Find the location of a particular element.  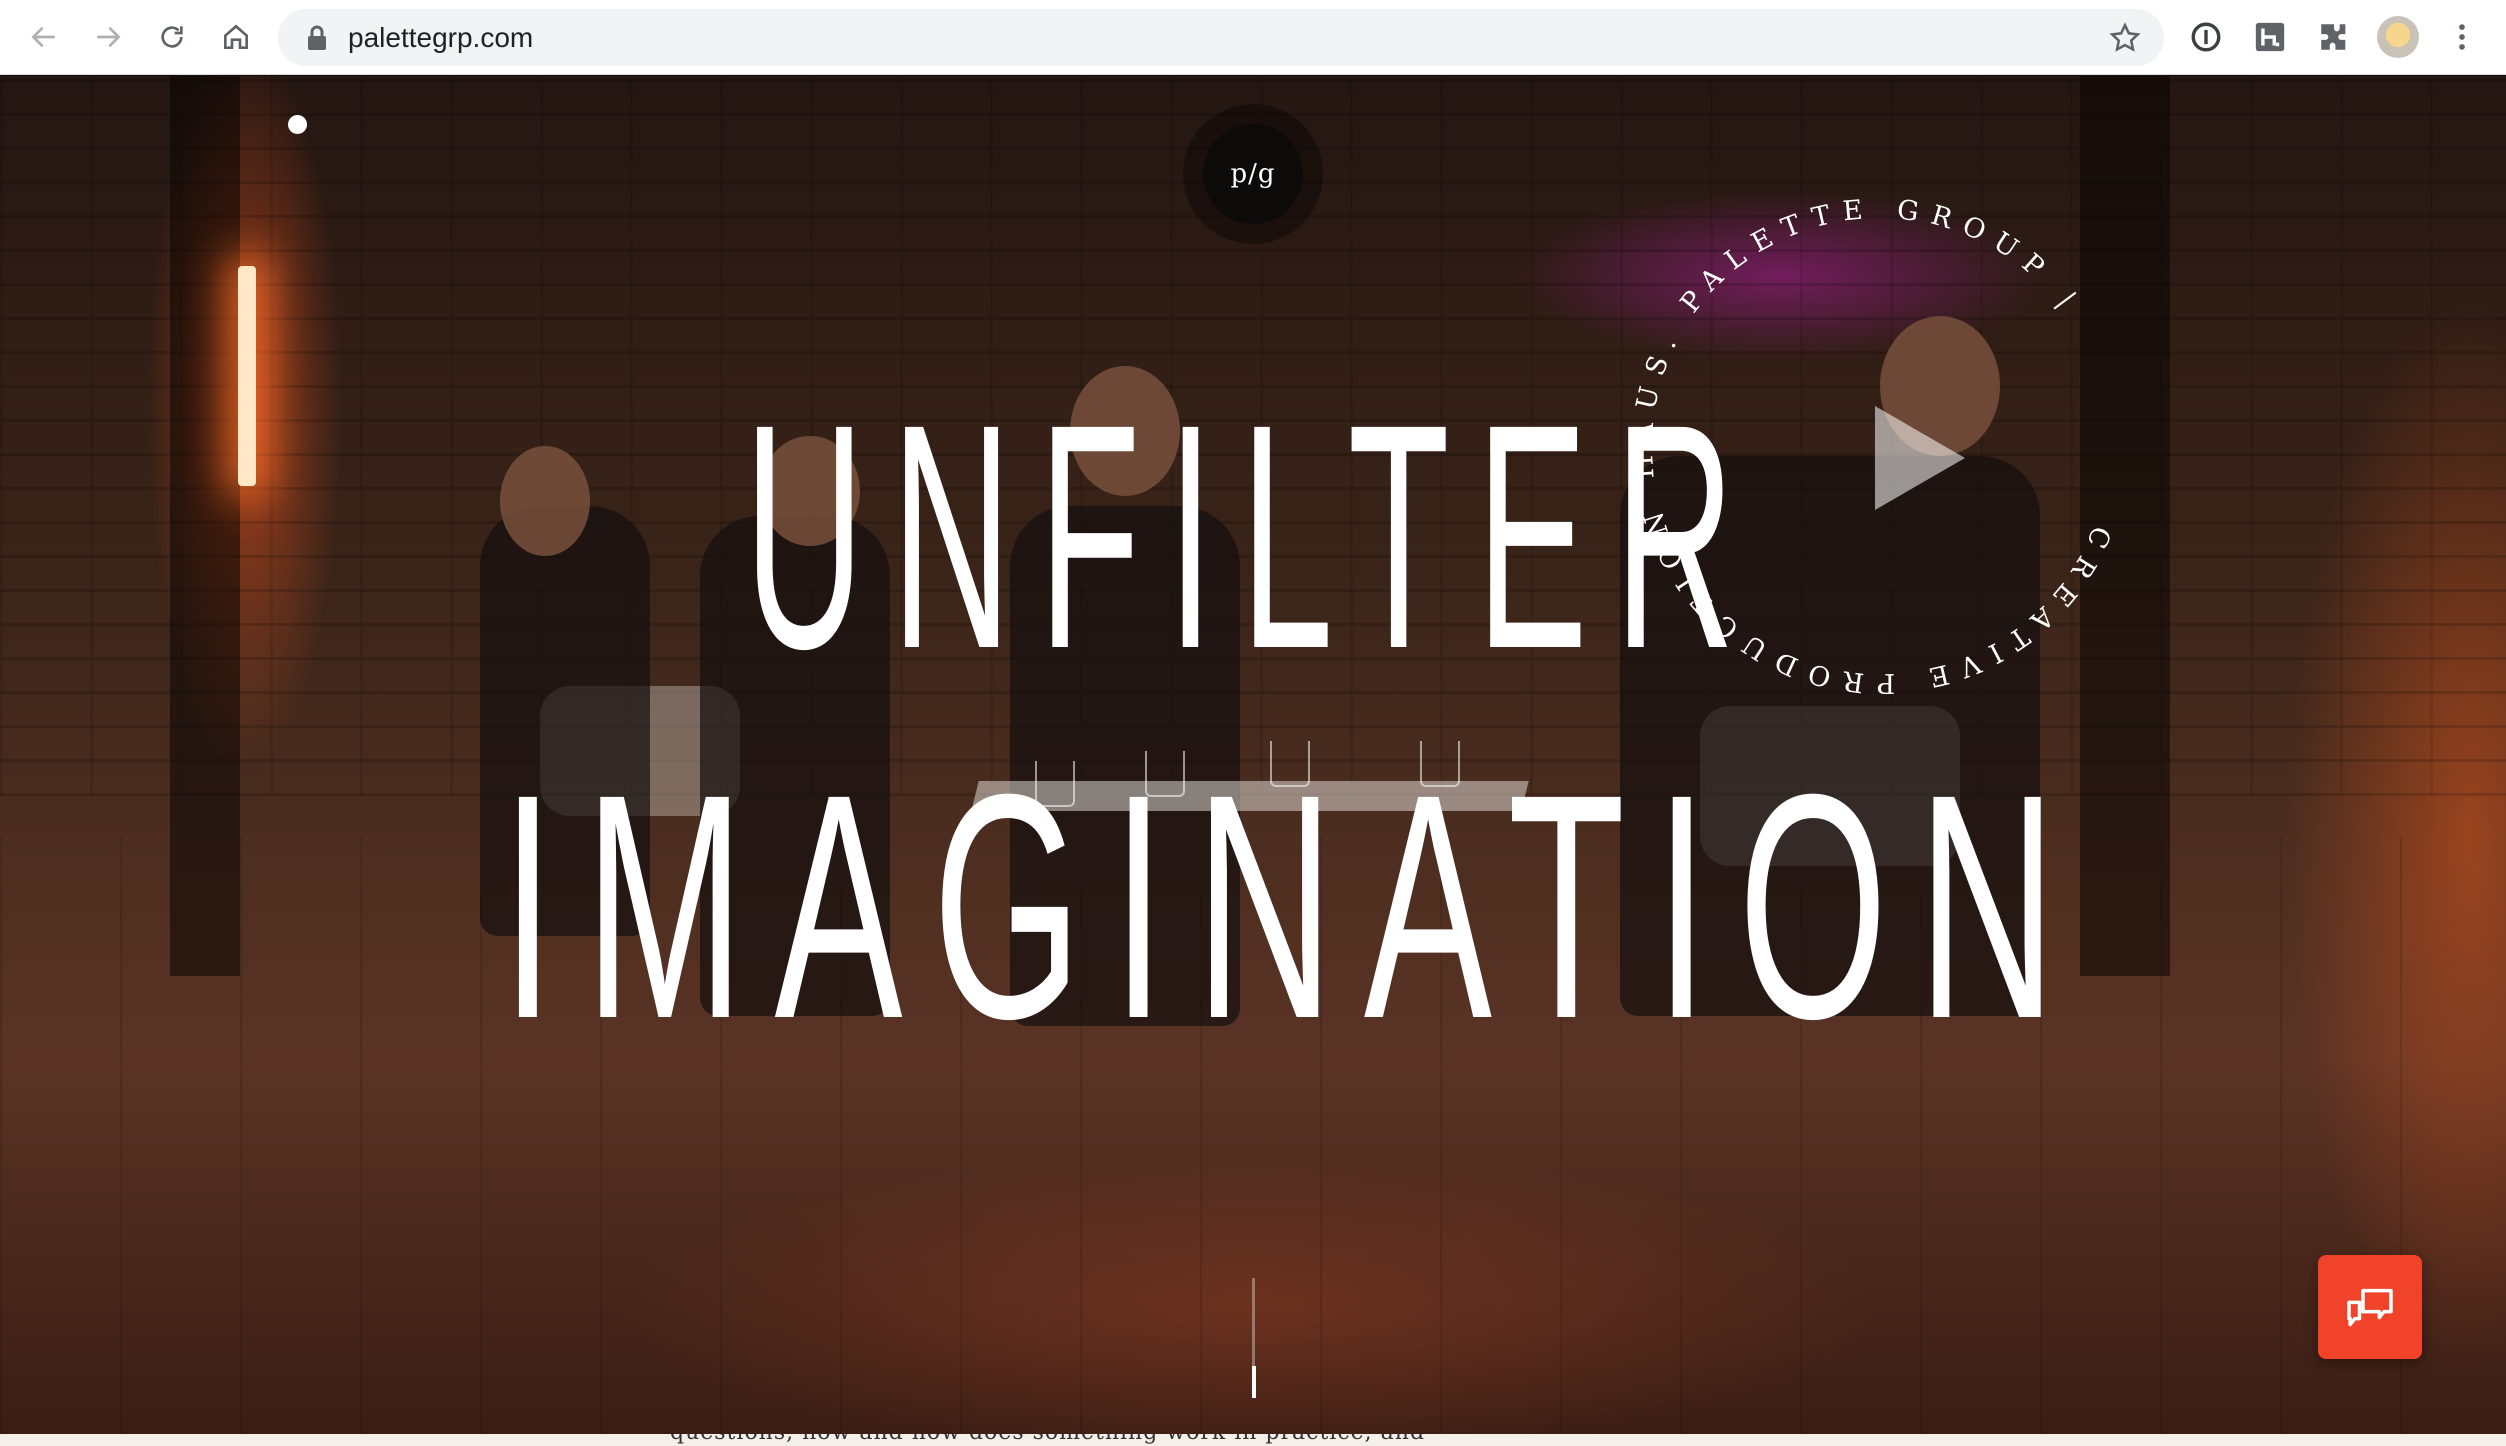

browser-toolbar: palettegrp.com is located at coordinates (1253, 37).